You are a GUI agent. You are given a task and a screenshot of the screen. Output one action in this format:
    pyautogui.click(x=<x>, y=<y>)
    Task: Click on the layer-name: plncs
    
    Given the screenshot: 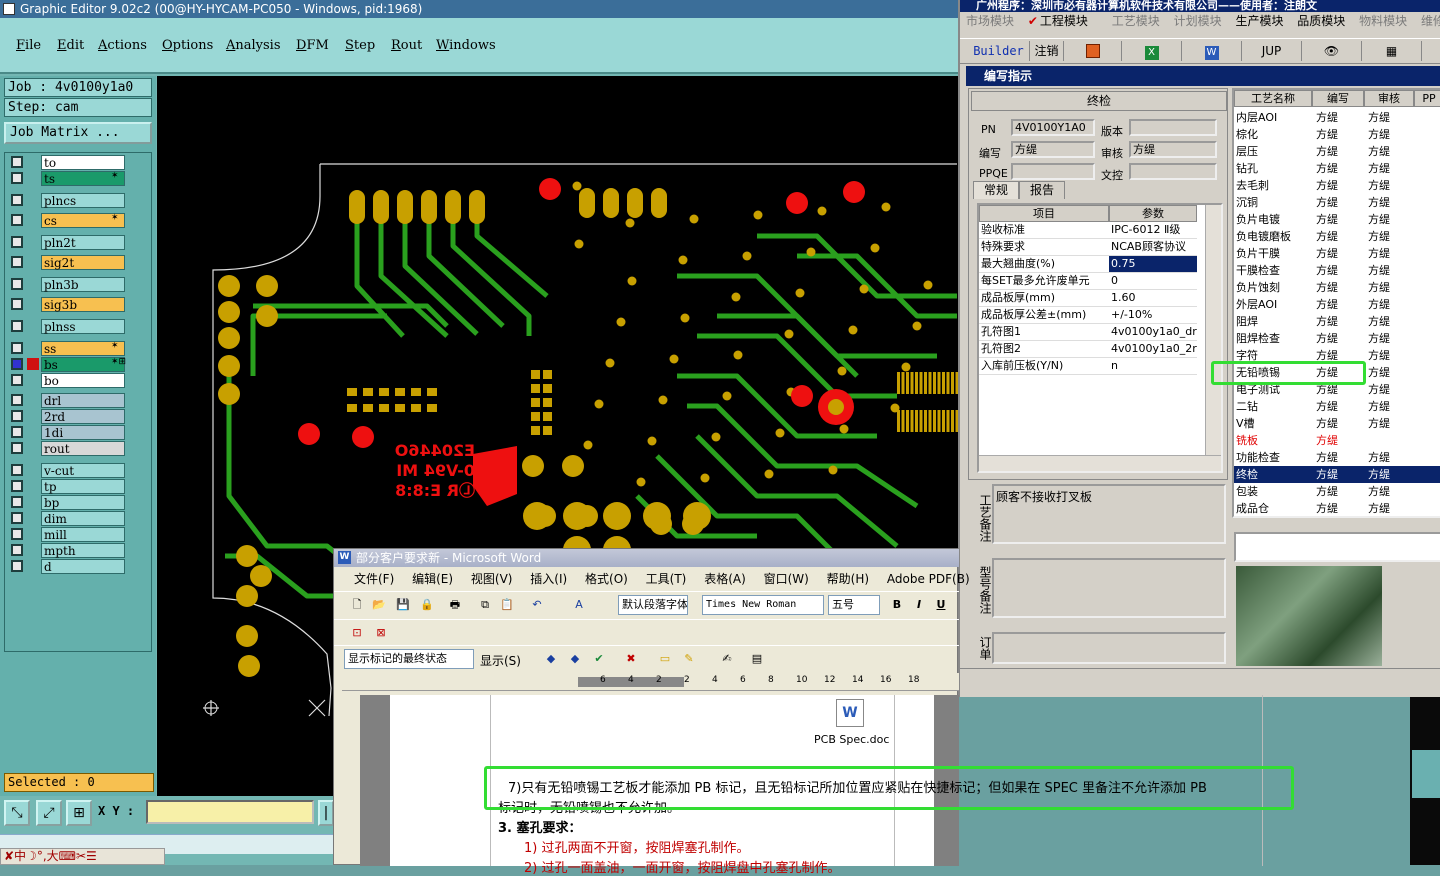 What is the action you would take?
    pyautogui.click(x=83, y=200)
    